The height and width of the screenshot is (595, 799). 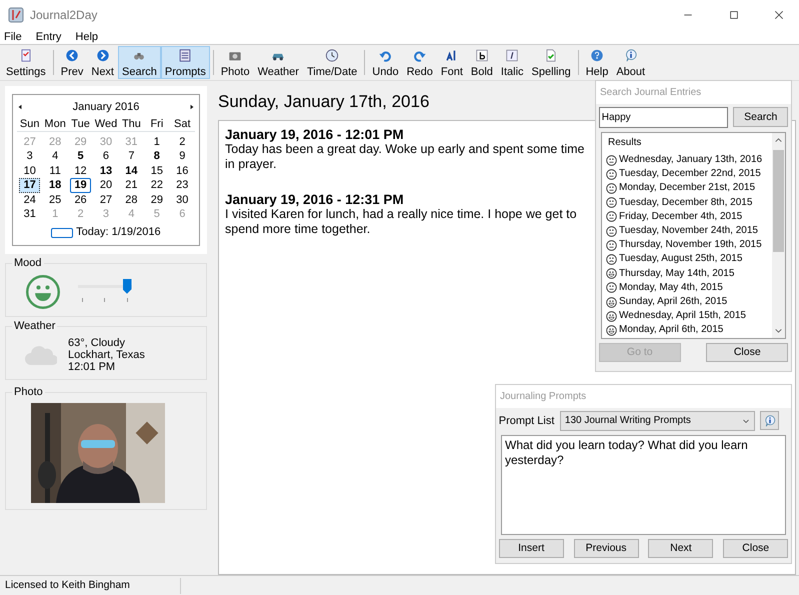 I want to click on result-item: Tuesday, November 24th, 2015, so click(x=688, y=231).